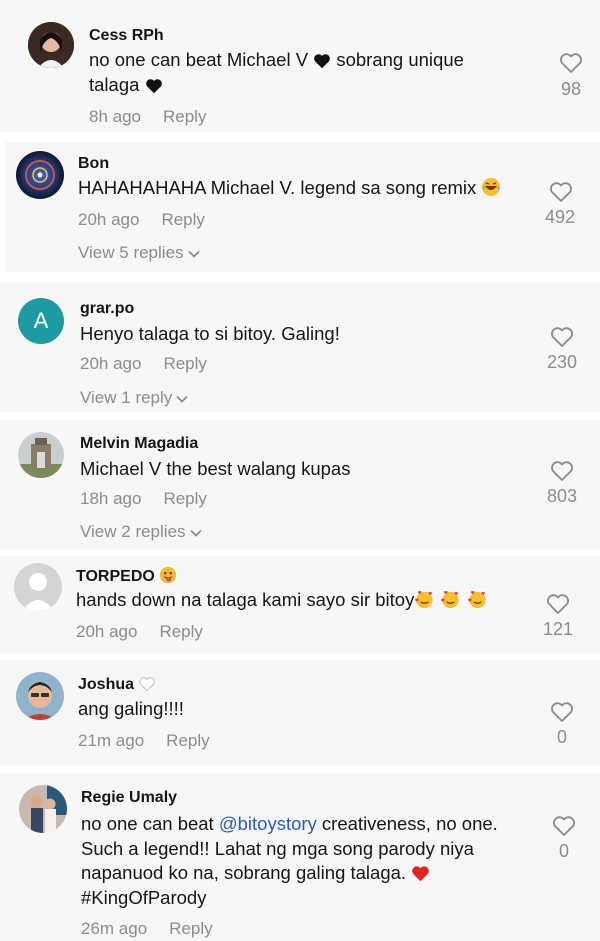 This screenshot has height=941, width=600. What do you see at coordinates (134, 398) in the screenshot?
I see `view-replies-button: View 1 reply` at bounding box center [134, 398].